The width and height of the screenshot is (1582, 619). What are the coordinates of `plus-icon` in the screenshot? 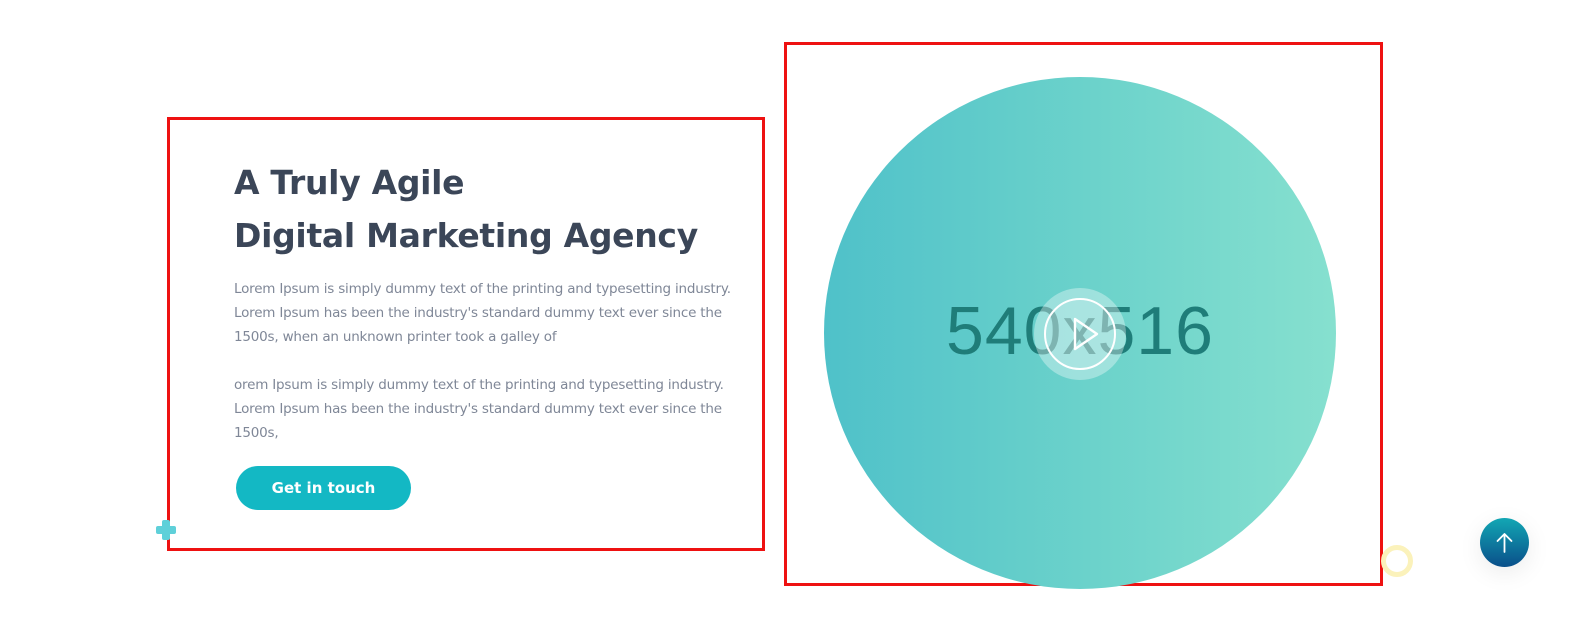 It's located at (166, 530).